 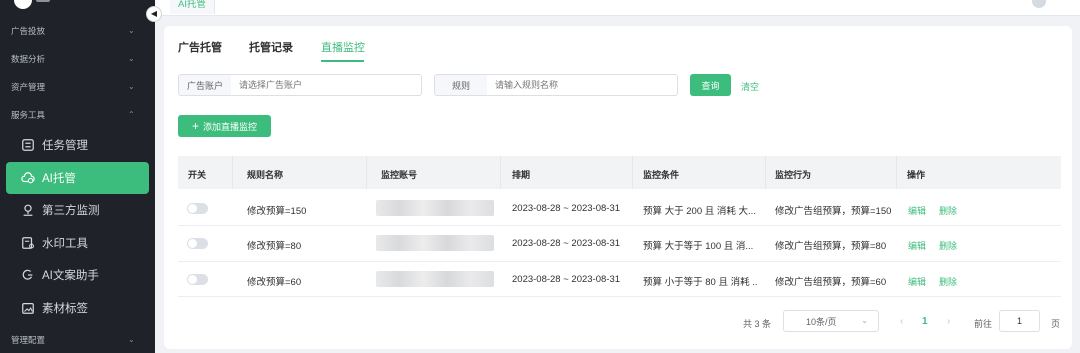 I want to click on sidebar-item-label: 任务管理, so click(x=65, y=146).